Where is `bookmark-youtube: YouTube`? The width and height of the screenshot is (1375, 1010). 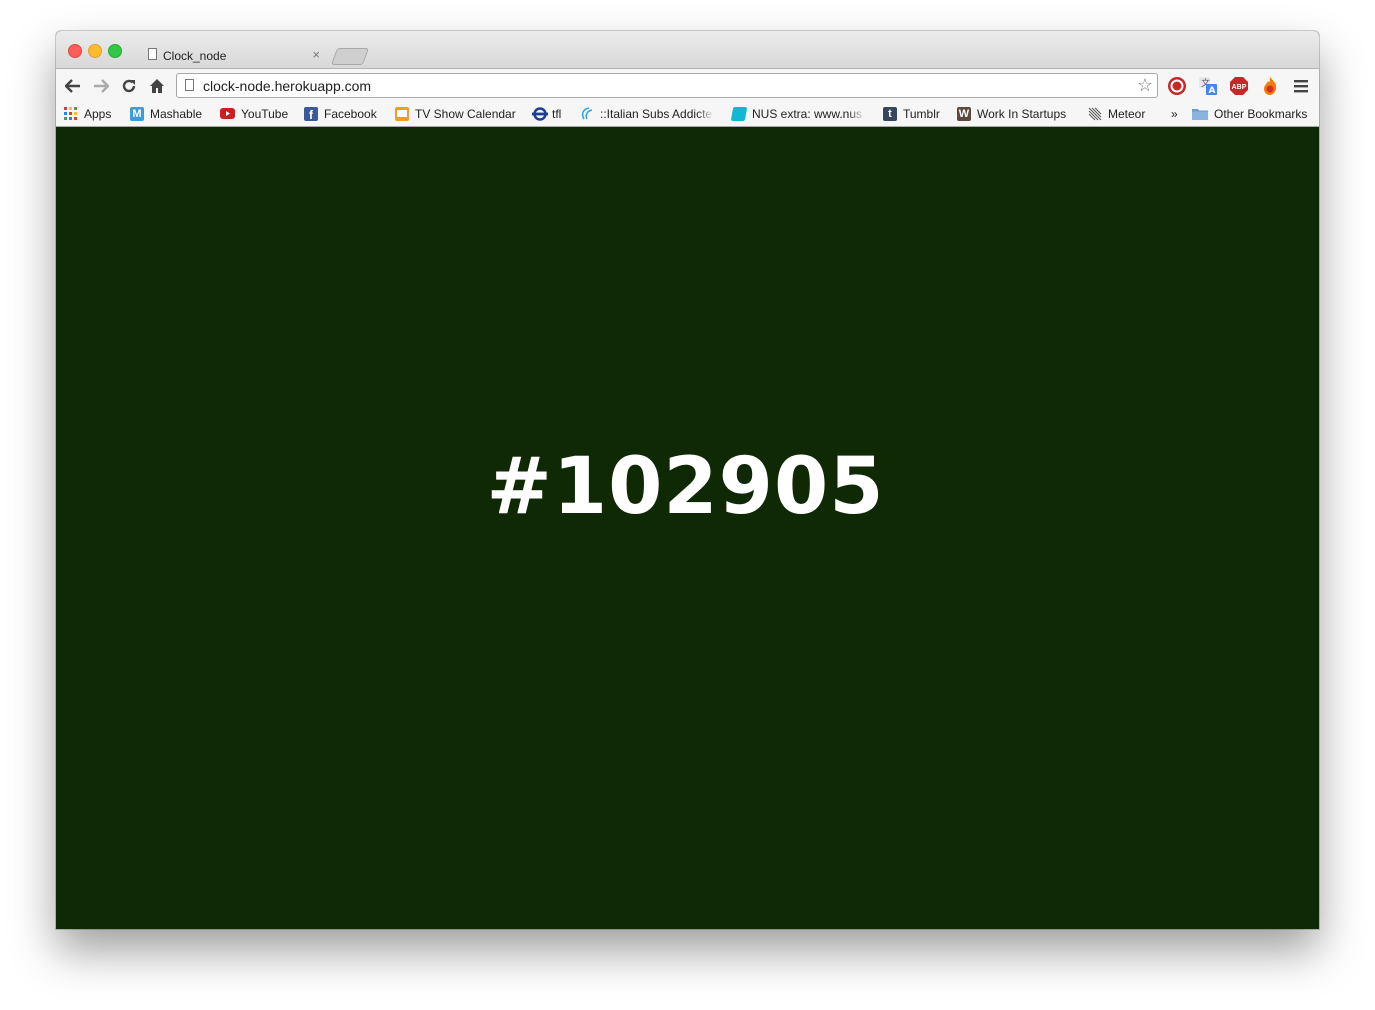
bookmark-youtube: YouTube is located at coordinates (254, 113).